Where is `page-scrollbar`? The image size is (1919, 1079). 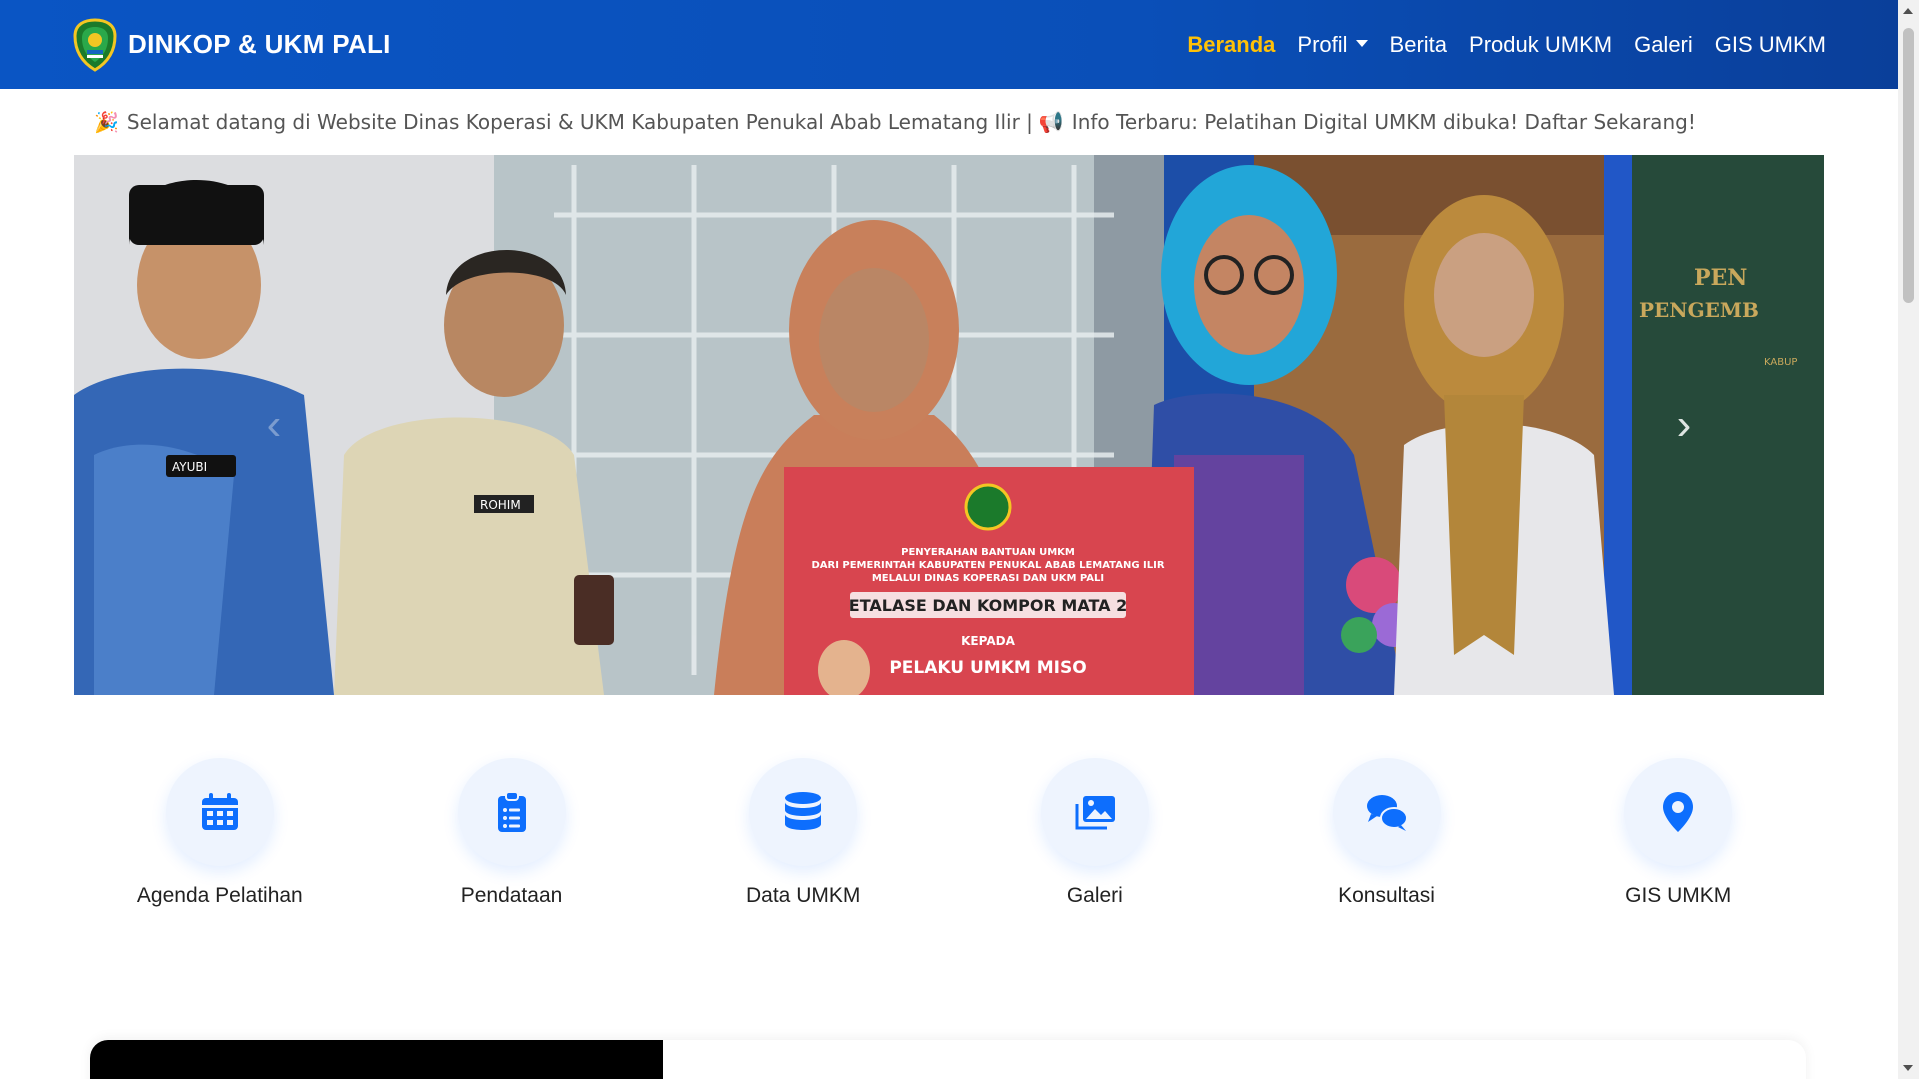 page-scrollbar is located at coordinates (1908, 539).